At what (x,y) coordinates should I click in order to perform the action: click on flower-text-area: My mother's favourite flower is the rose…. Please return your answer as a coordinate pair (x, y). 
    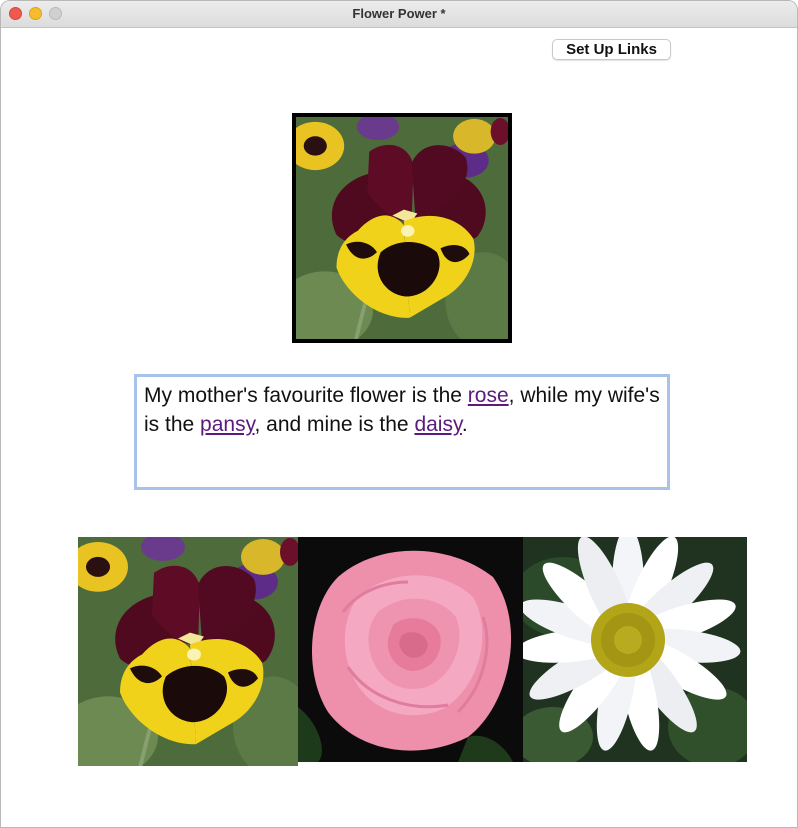
    Looking at the image, I should click on (402, 432).